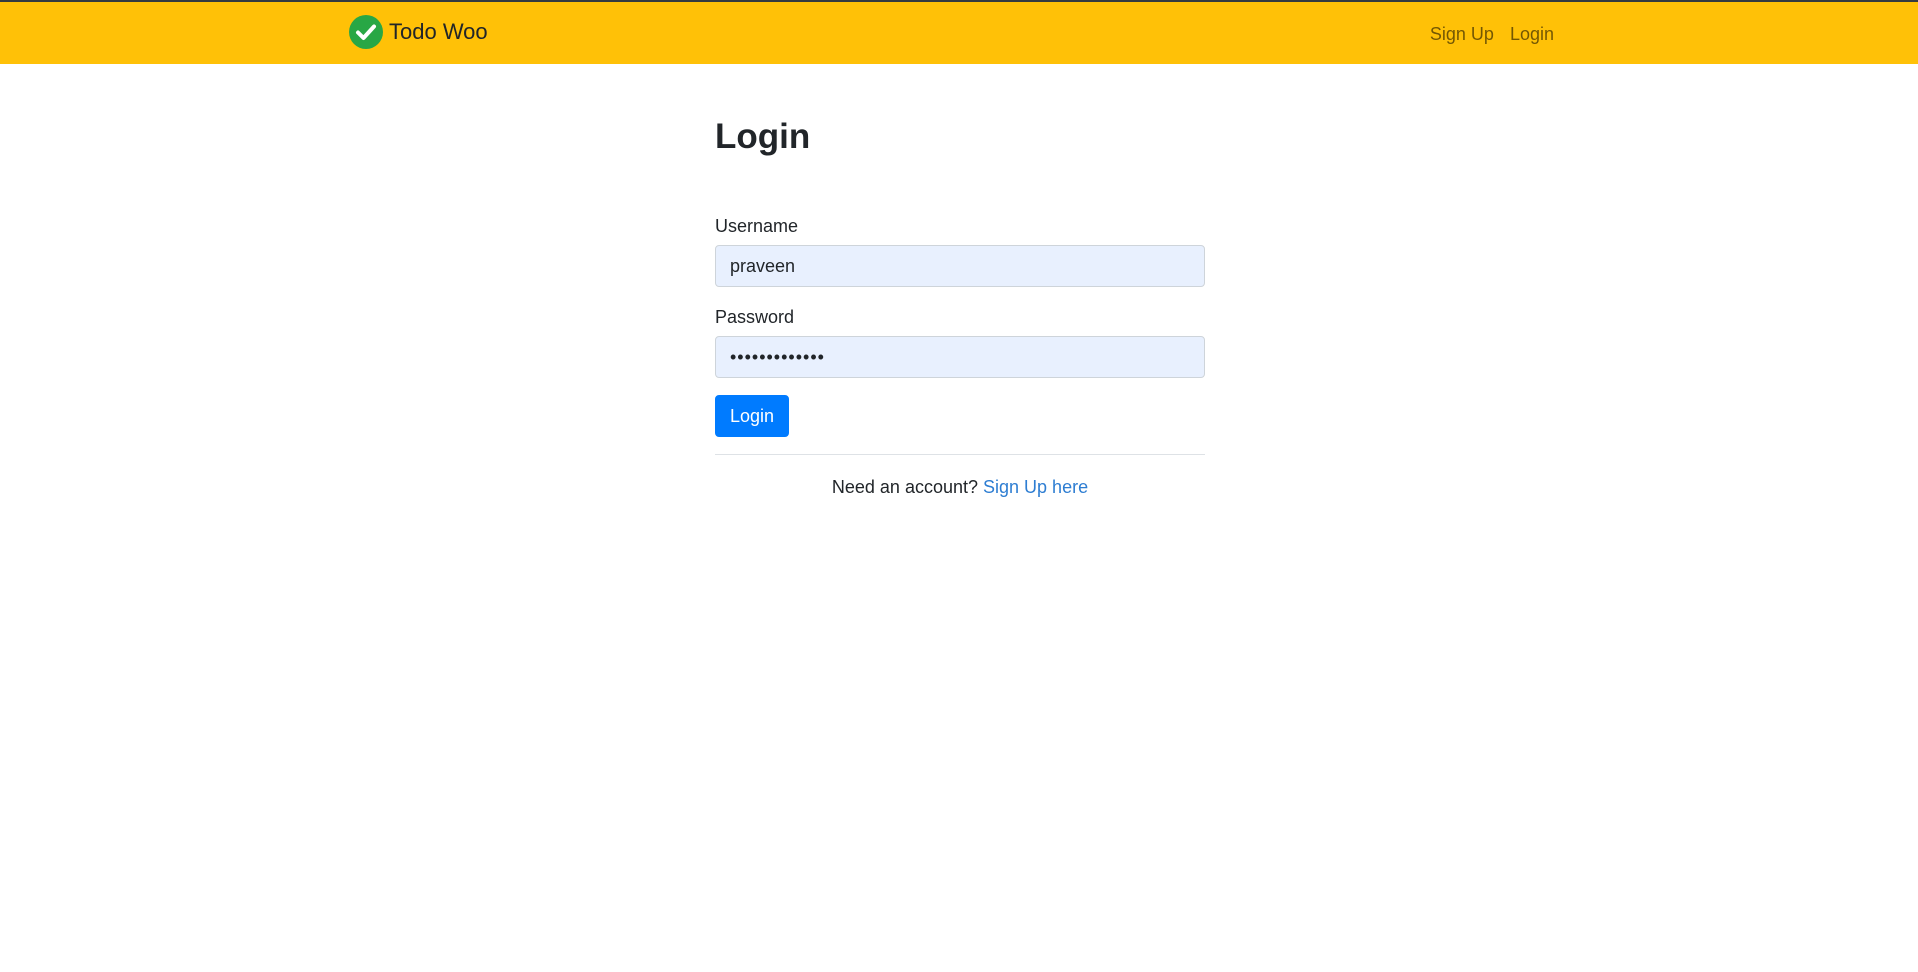 This screenshot has width=1918, height=972. Describe the element at coordinates (960, 325) in the screenshot. I see `login-form: Username Password Login` at that location.